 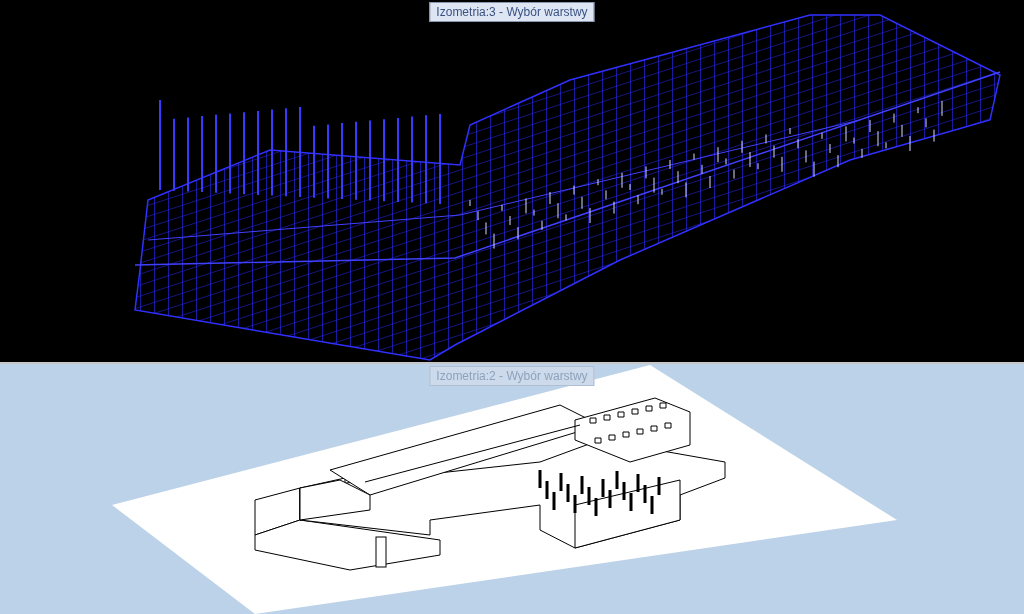 What do you see at coordinates (512, 376) in the screenshot?
I see `viewport-title: Izometria:2 - Wybór warstwy` at bounding box center [512, 376].